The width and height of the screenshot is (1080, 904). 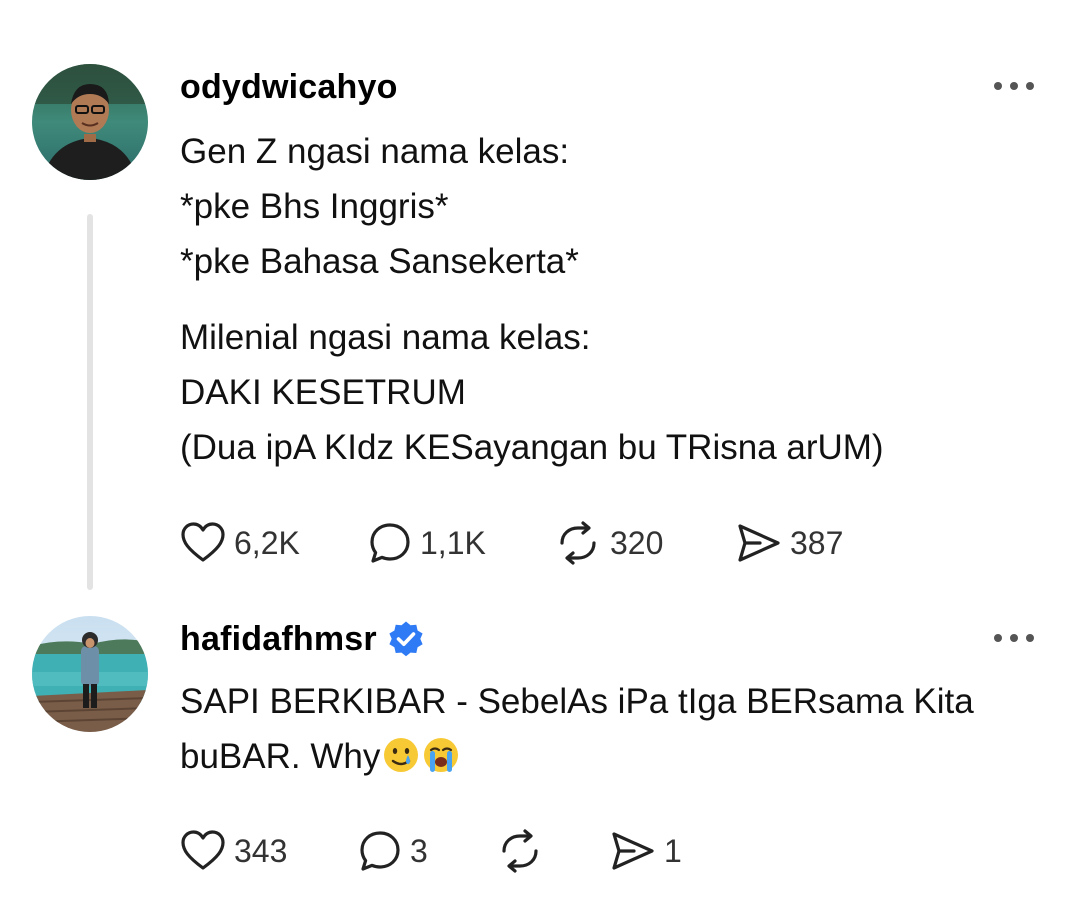 I want to click on reply-button: 3, so click(x=393, y=851).